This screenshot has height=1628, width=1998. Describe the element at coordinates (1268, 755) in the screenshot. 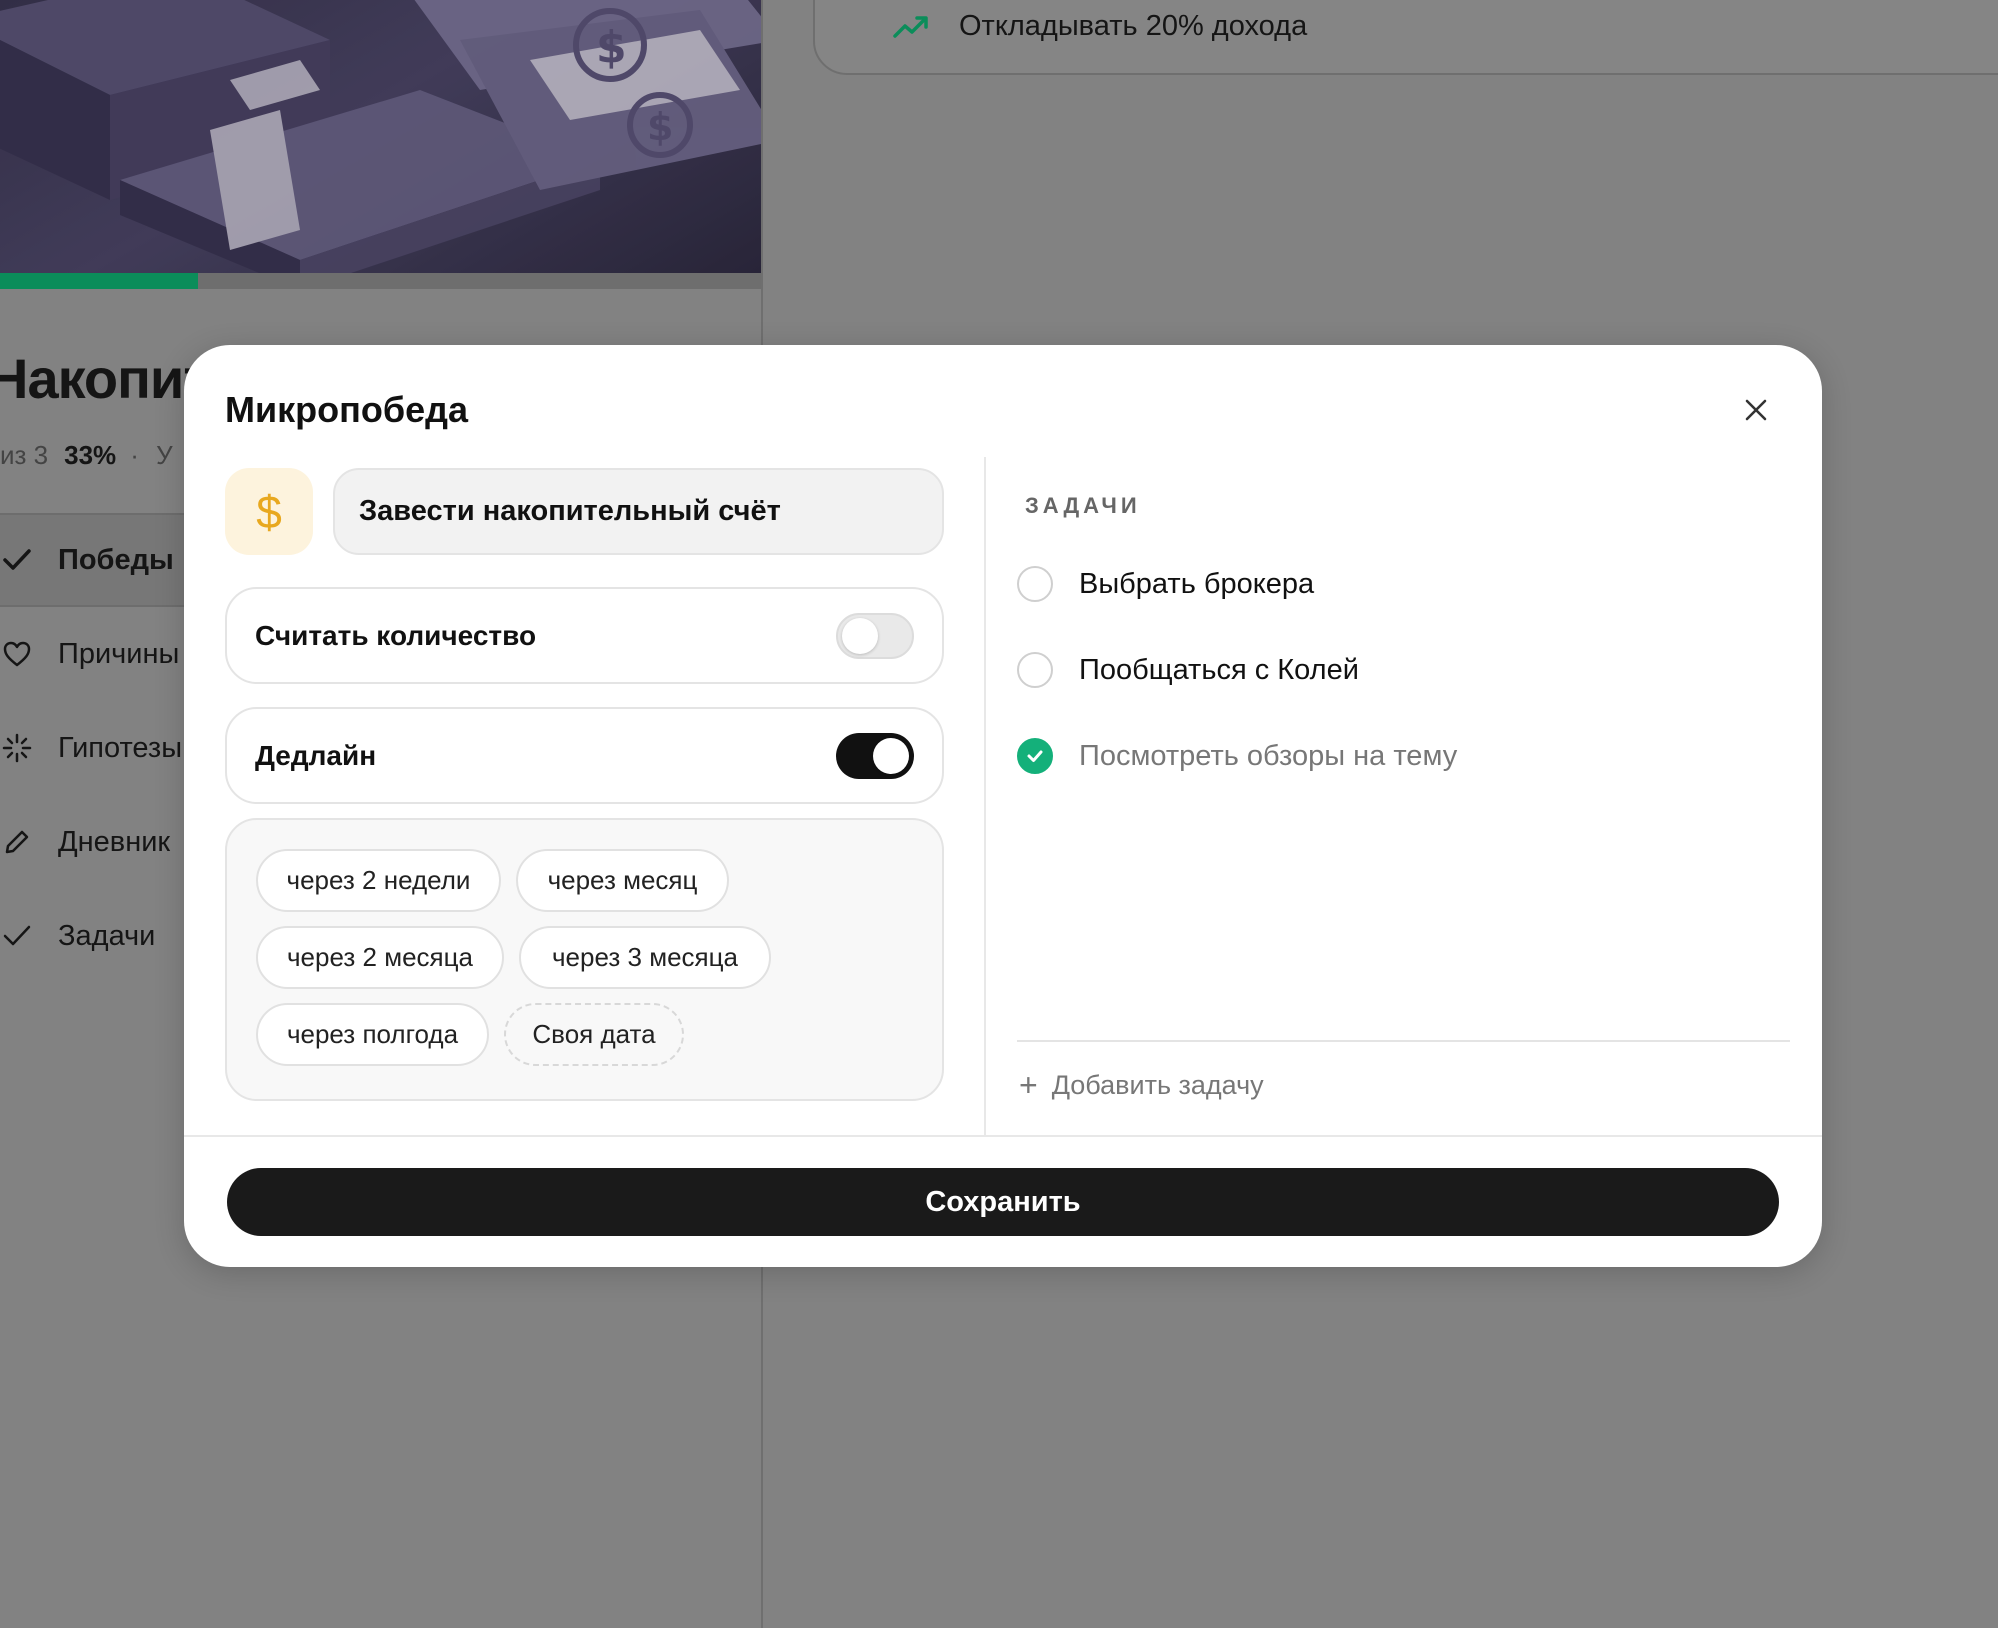

I see `task-text: Посмотреть обзоры на тему` at that location.